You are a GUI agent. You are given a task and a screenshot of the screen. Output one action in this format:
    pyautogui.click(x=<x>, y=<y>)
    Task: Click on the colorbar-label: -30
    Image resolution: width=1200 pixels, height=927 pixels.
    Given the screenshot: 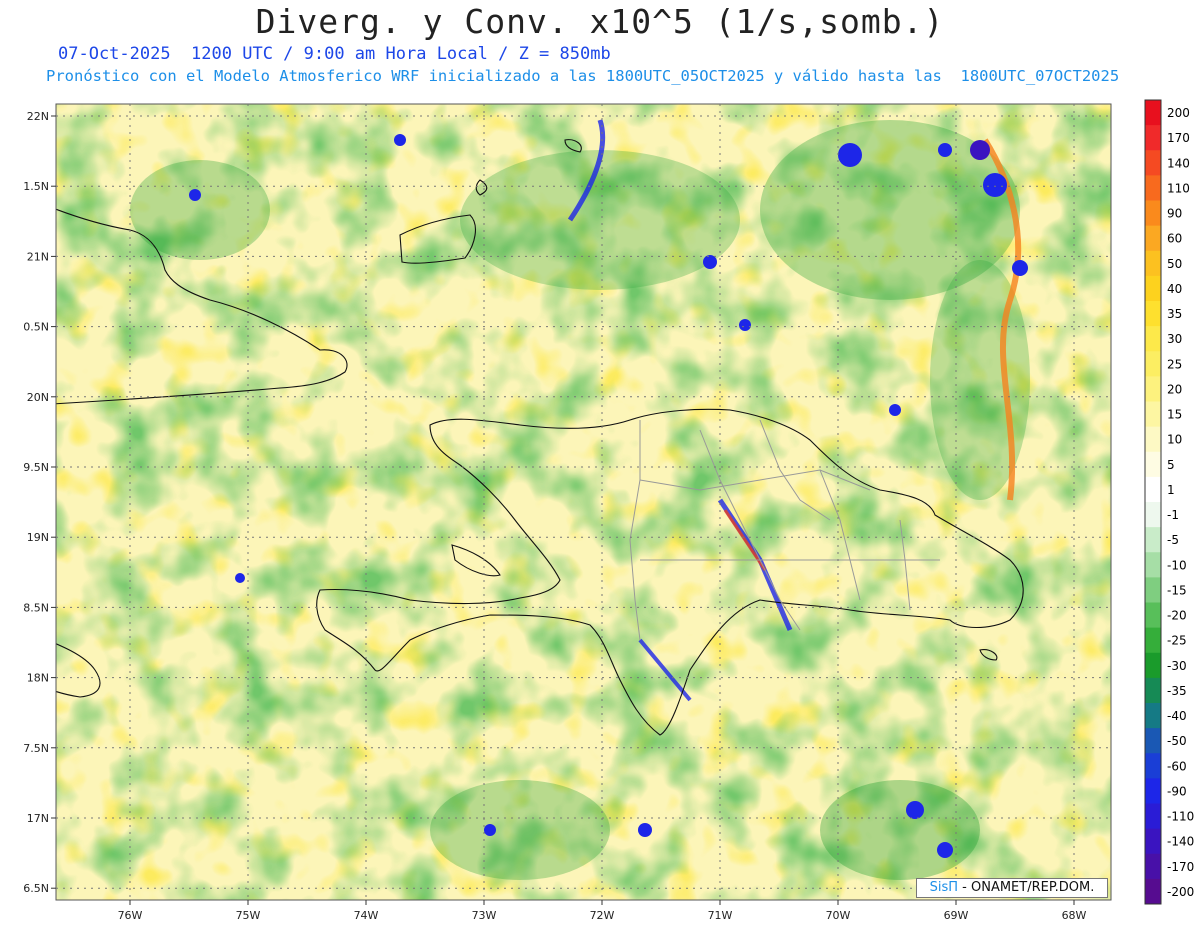 What is the action you would take?
    pyautogui.click(x=1177, y=666)
    